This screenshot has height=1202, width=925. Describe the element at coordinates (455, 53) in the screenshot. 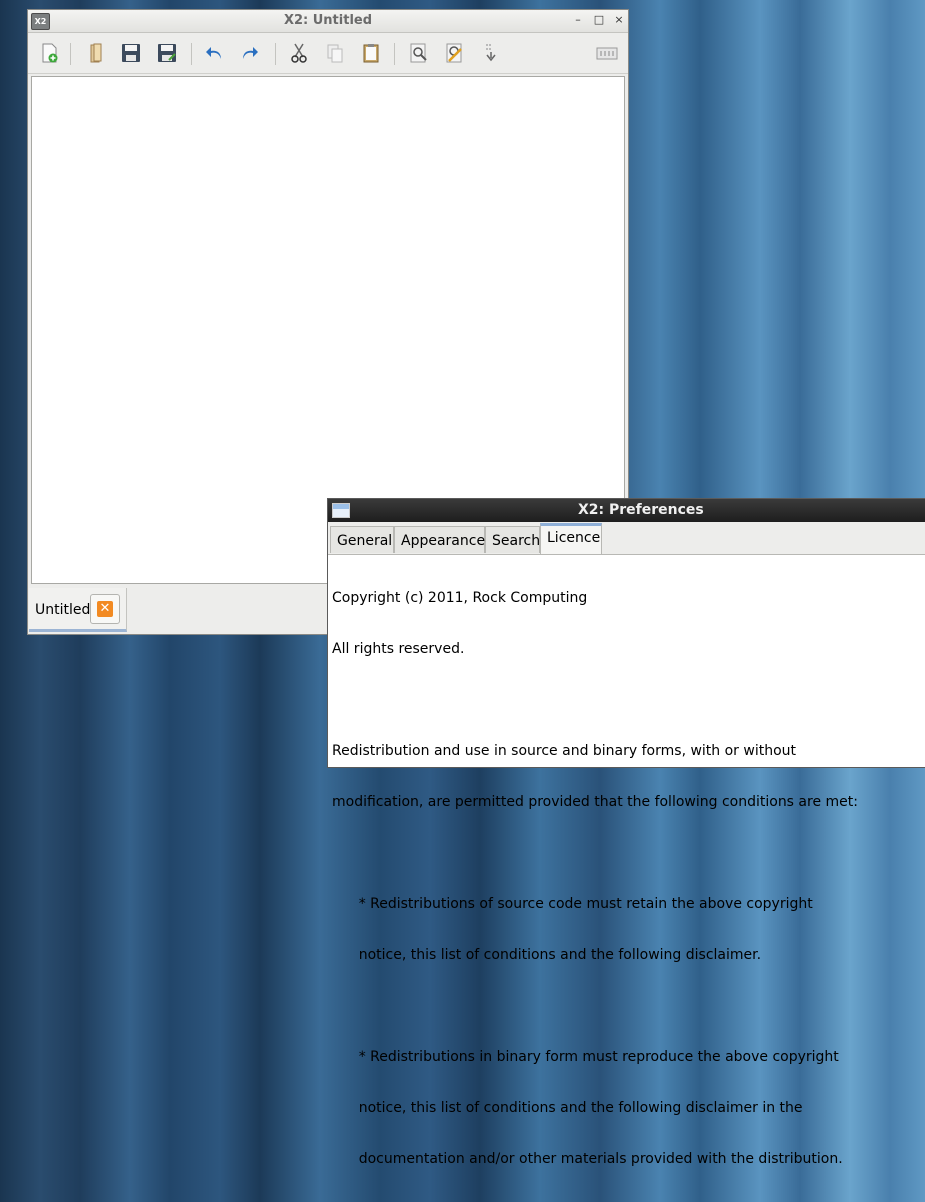

I see `find-replace-icon` at that location.